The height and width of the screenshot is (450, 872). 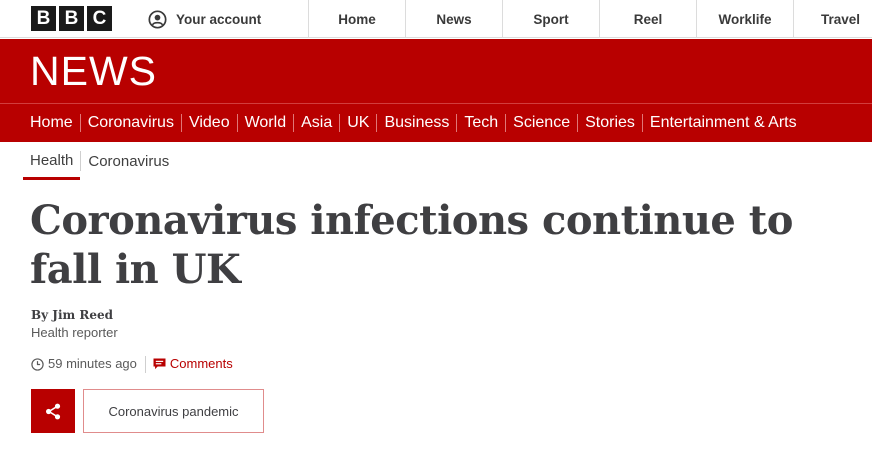 What do you see at coordinates (832, 19) in the screenshot?
I see `top-nav-travel: Travel` at bounding box center [832, 19].